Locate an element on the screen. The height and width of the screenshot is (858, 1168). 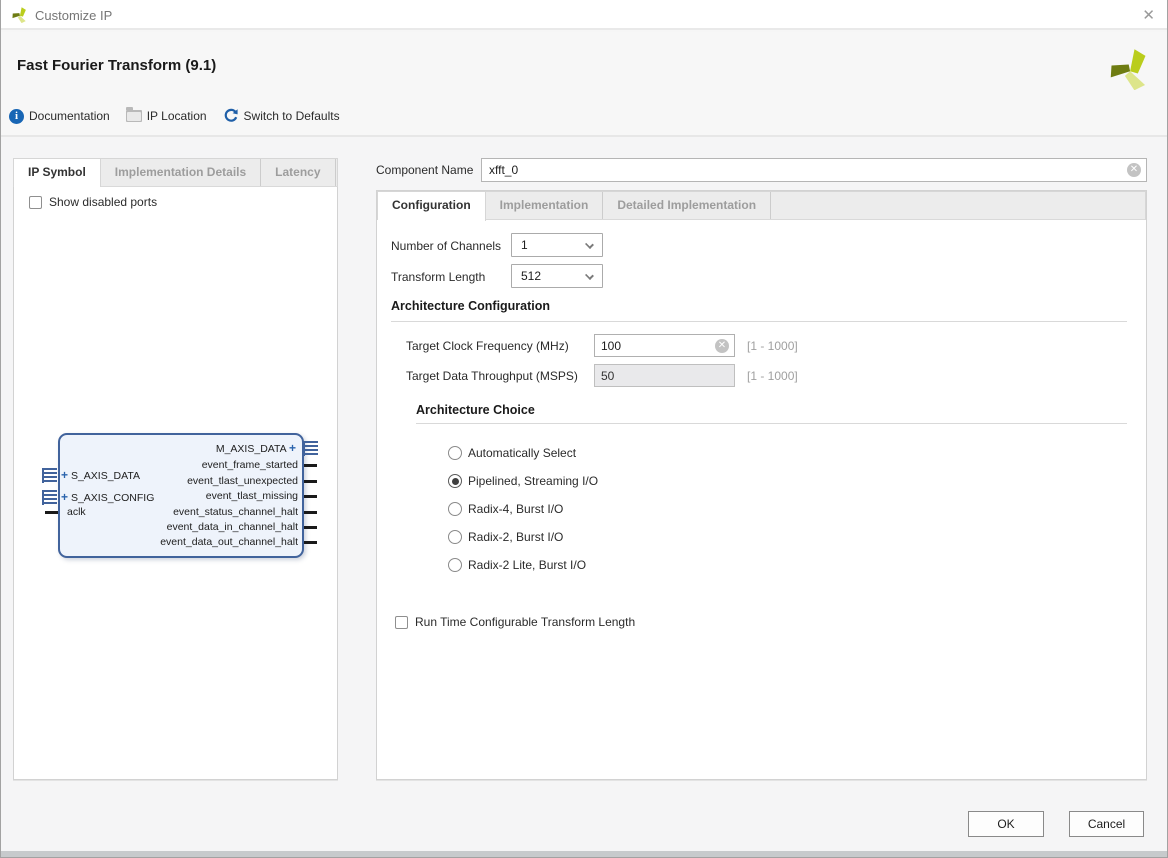
port-label: event_data_in_channel_halt is located at coordinates (232, 527).